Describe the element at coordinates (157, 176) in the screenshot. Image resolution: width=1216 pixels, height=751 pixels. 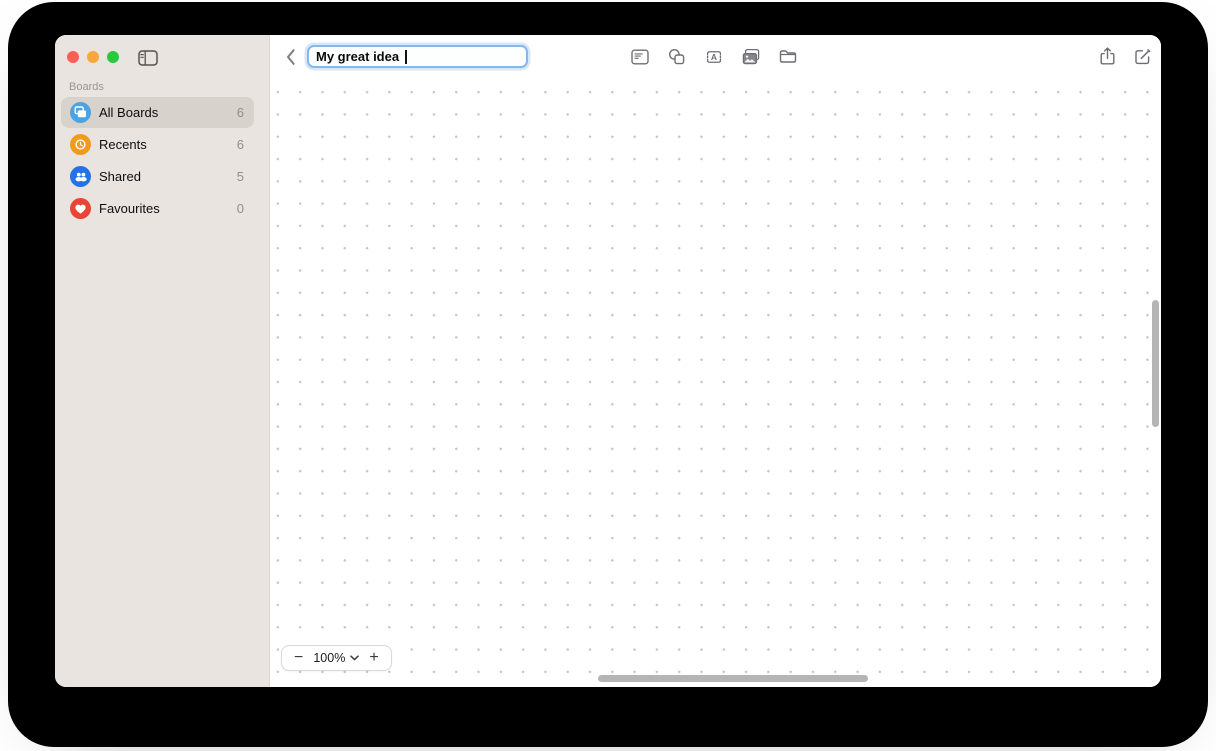
I see `sidebar-item-shared: Shared 5` at that location.